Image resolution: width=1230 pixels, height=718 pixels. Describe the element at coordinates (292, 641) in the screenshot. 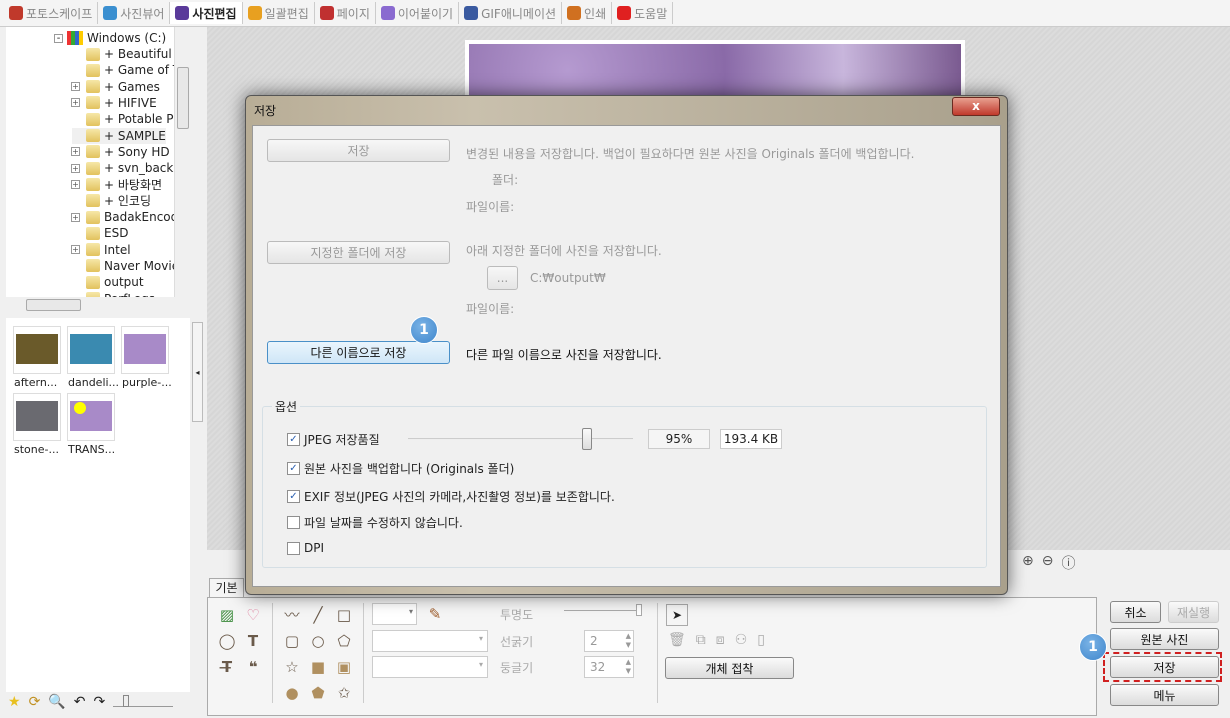

I see `rounded-rect-icon: ▢` at that location.